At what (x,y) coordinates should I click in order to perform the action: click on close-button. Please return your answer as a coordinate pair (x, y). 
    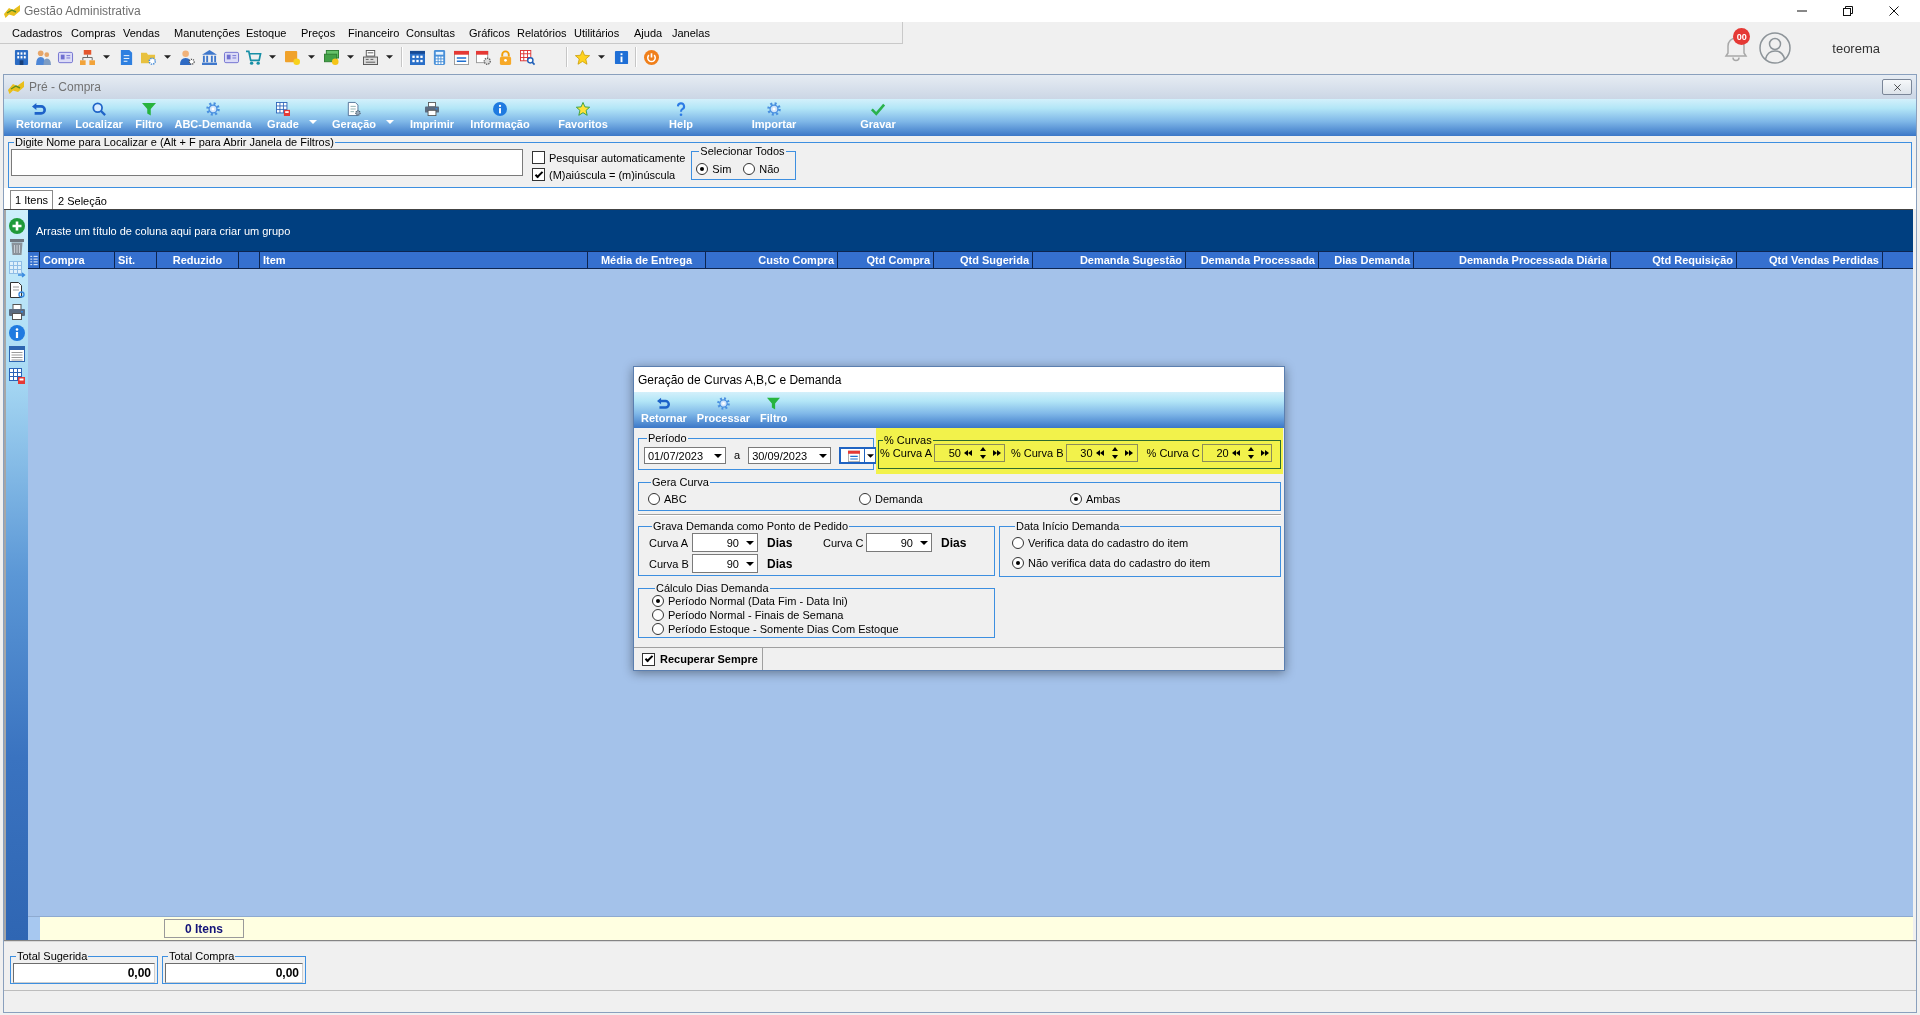
    Looking at the image, I should click on (1897, 87).